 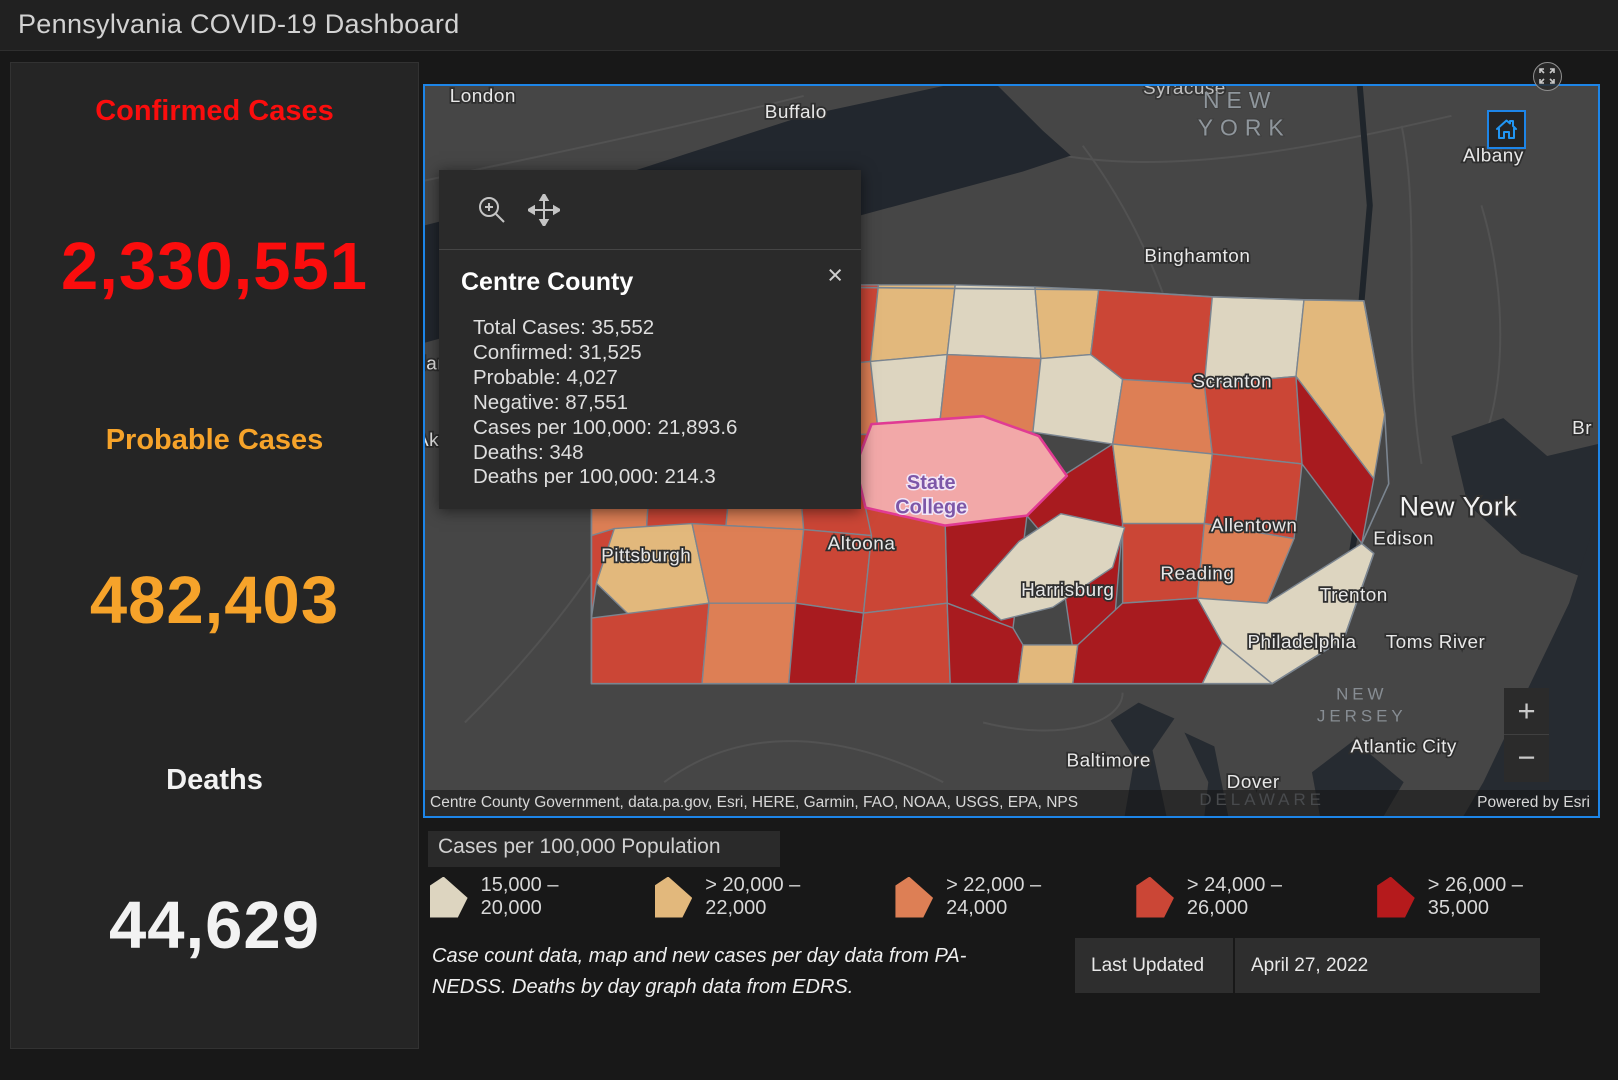 What do you see at coordinates (1232, 381) in the screenshot?
I see `map-label: Scranton` at bounding box center [1232, 381].